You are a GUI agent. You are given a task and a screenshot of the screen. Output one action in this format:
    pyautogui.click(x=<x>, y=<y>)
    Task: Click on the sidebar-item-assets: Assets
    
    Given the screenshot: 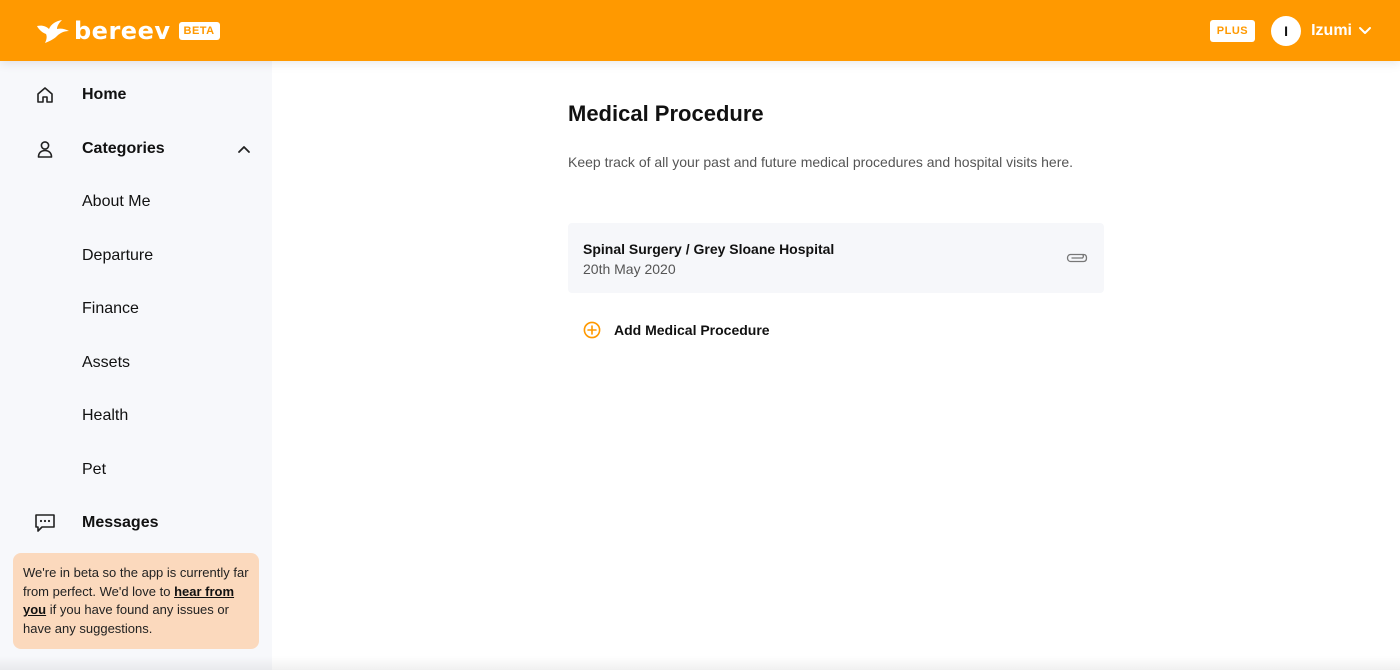 What is the action you would take?
    pyautogui.click(x=136, y=363)
    